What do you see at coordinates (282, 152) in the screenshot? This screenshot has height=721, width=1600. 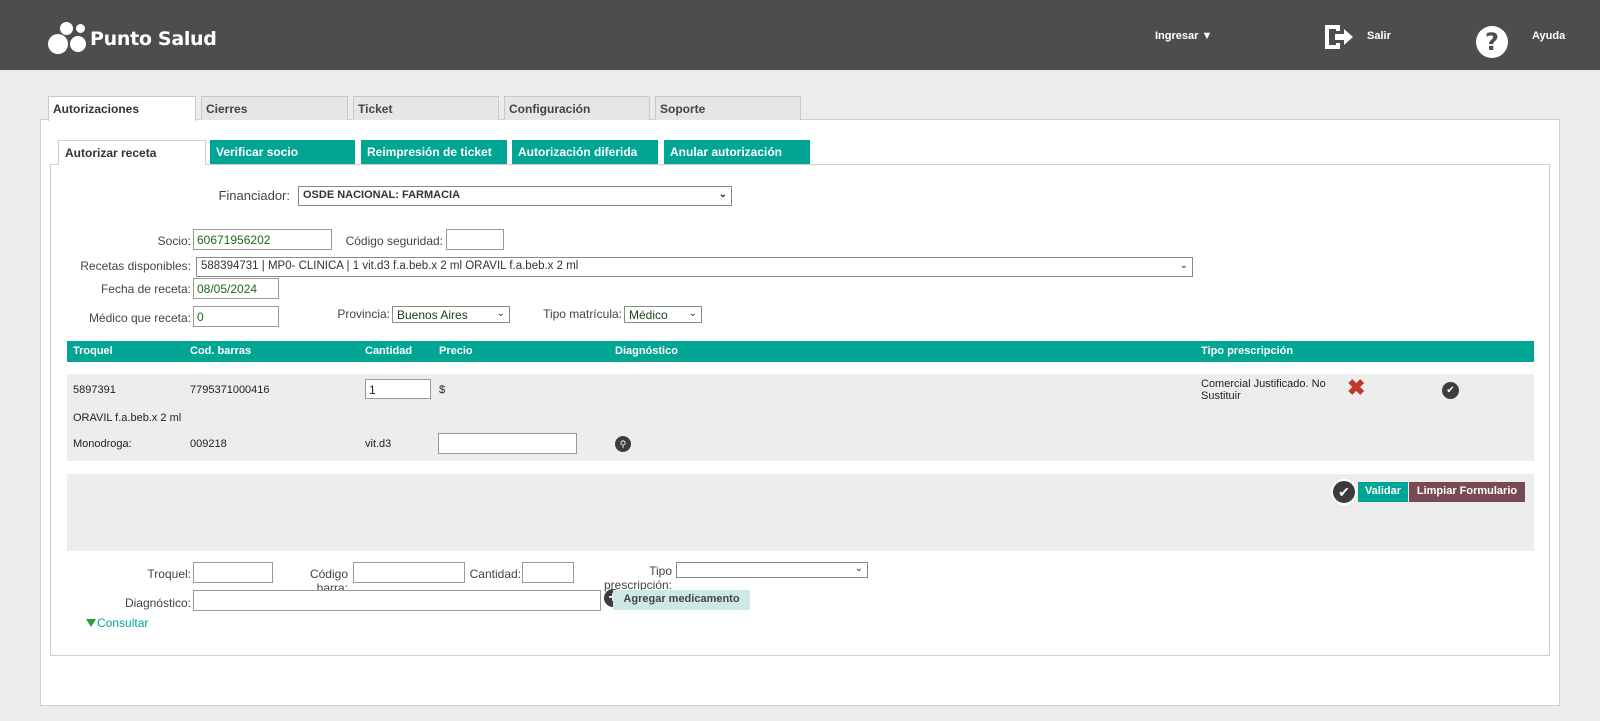 I see `subtab-verificar-socio: Verificar socio` at bounding box center [282, 152].